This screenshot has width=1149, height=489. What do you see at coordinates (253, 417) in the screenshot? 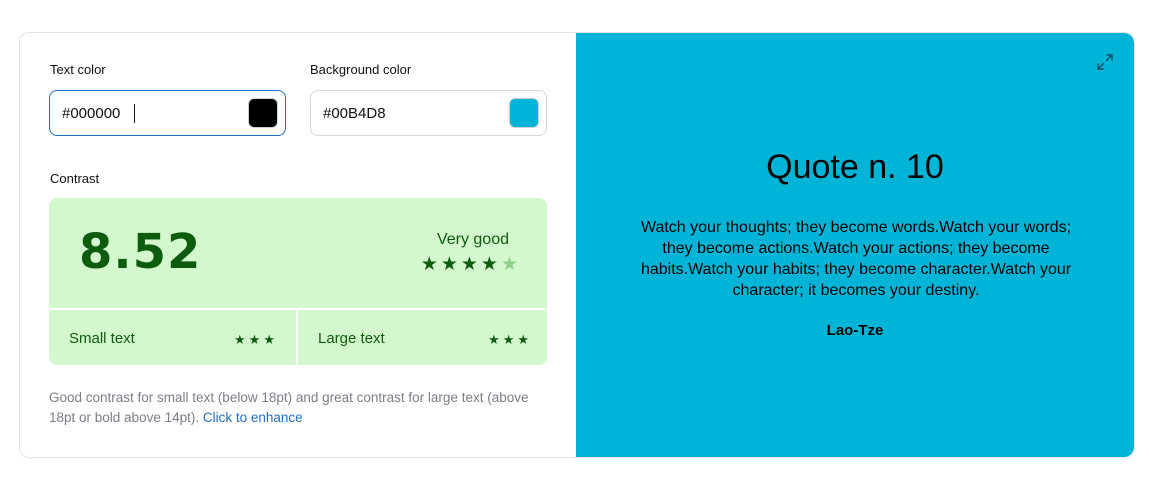
I see `enhance-link: Click to enhance` at bounding box center [253, 417].